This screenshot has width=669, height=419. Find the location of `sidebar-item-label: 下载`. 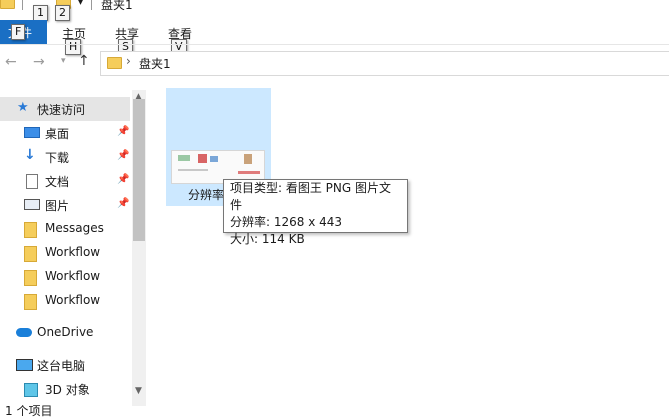

sidebar-item-label: 下载 is located at coordinates (57, 158).